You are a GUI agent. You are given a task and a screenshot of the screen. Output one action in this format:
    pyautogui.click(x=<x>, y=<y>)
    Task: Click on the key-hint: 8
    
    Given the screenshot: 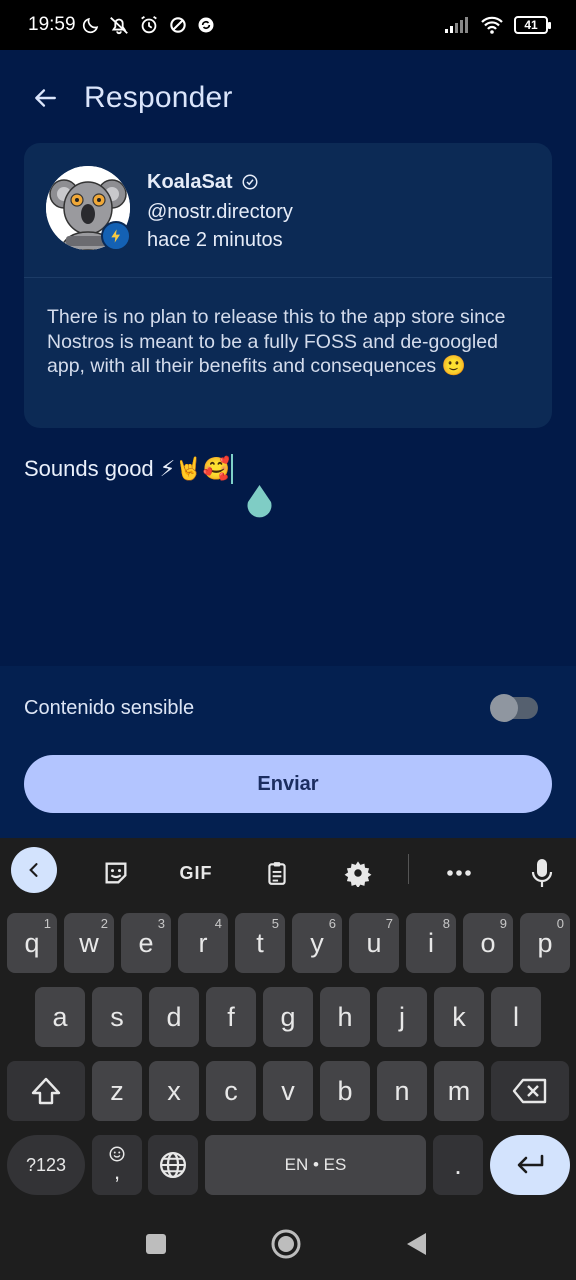 What is the action you would take?
    pyautogui.click(x=446, y=923)
    